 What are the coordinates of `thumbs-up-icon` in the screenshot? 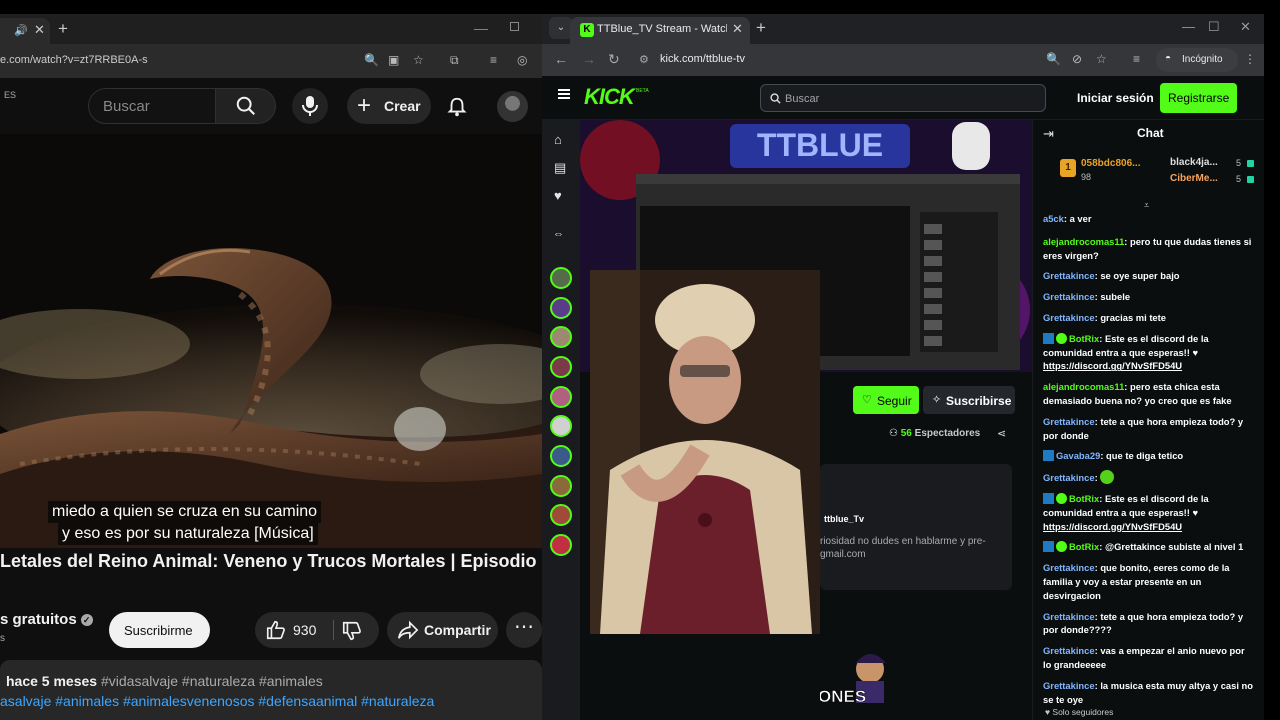 It's located at (276, 630).